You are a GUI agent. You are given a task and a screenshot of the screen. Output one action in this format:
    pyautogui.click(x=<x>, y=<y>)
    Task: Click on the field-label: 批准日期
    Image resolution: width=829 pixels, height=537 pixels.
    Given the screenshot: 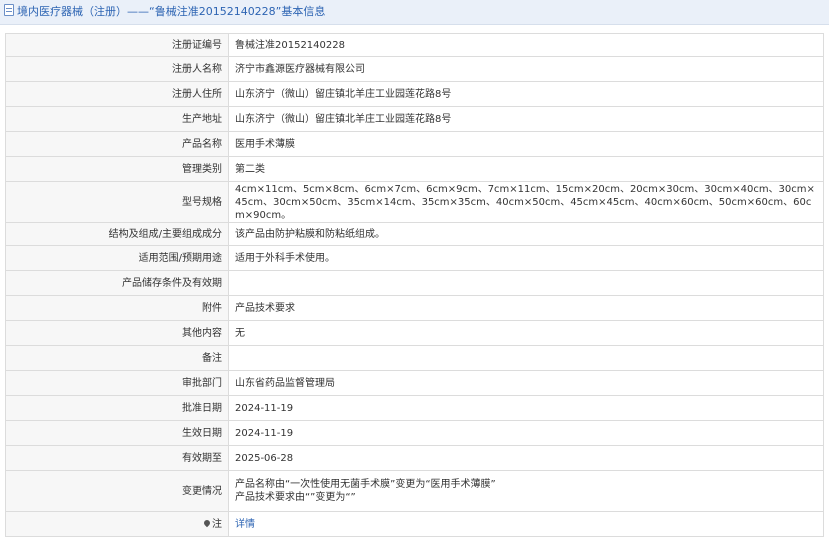 What is the action you would take?
    pyautogui.click(x=117, y=408)
    